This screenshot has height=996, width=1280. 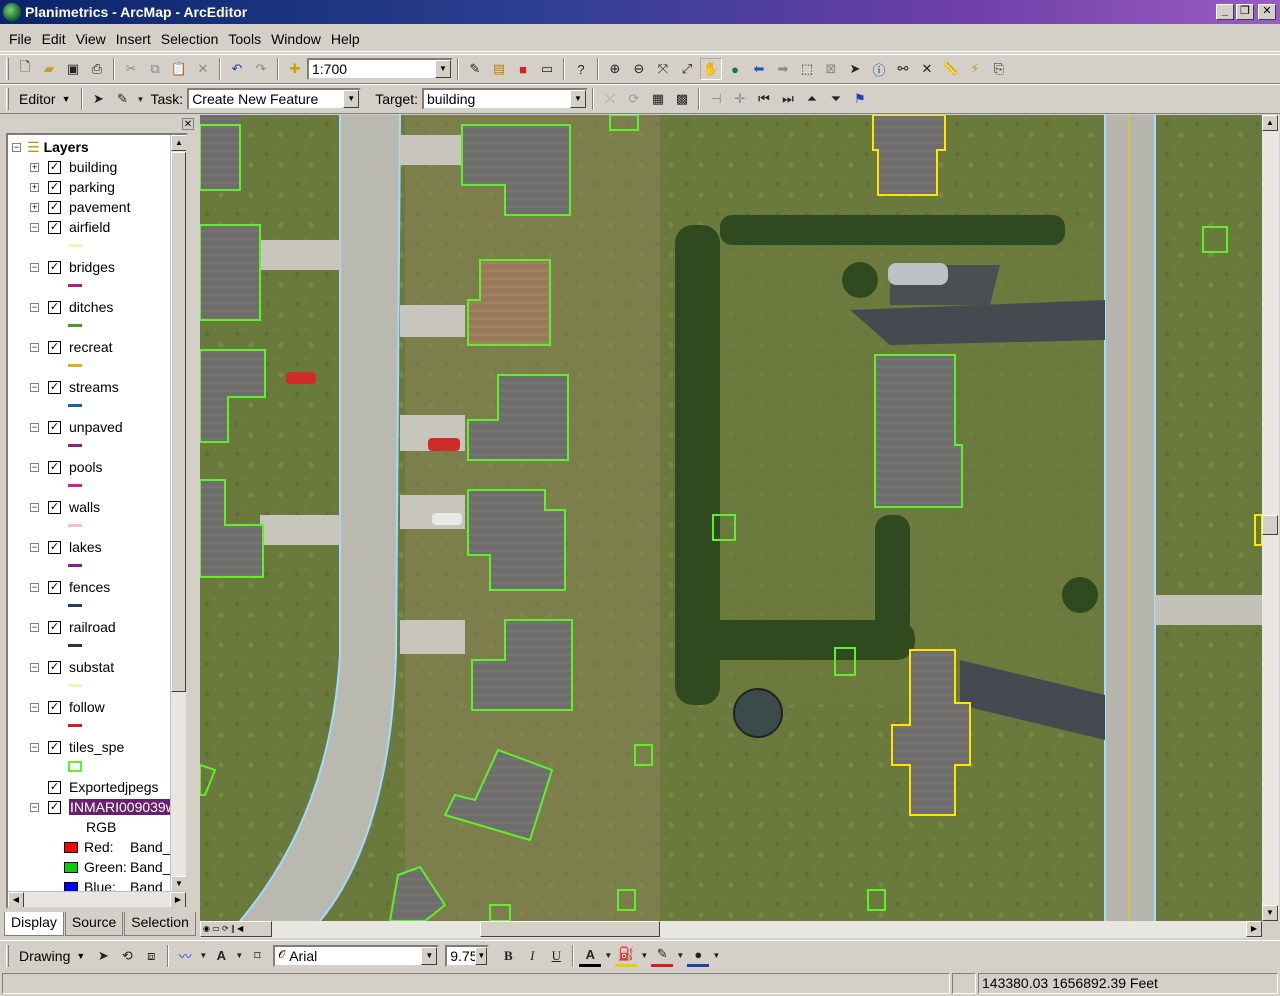 I want to click on undo-icon: ↶, so click(x=237, y=69).